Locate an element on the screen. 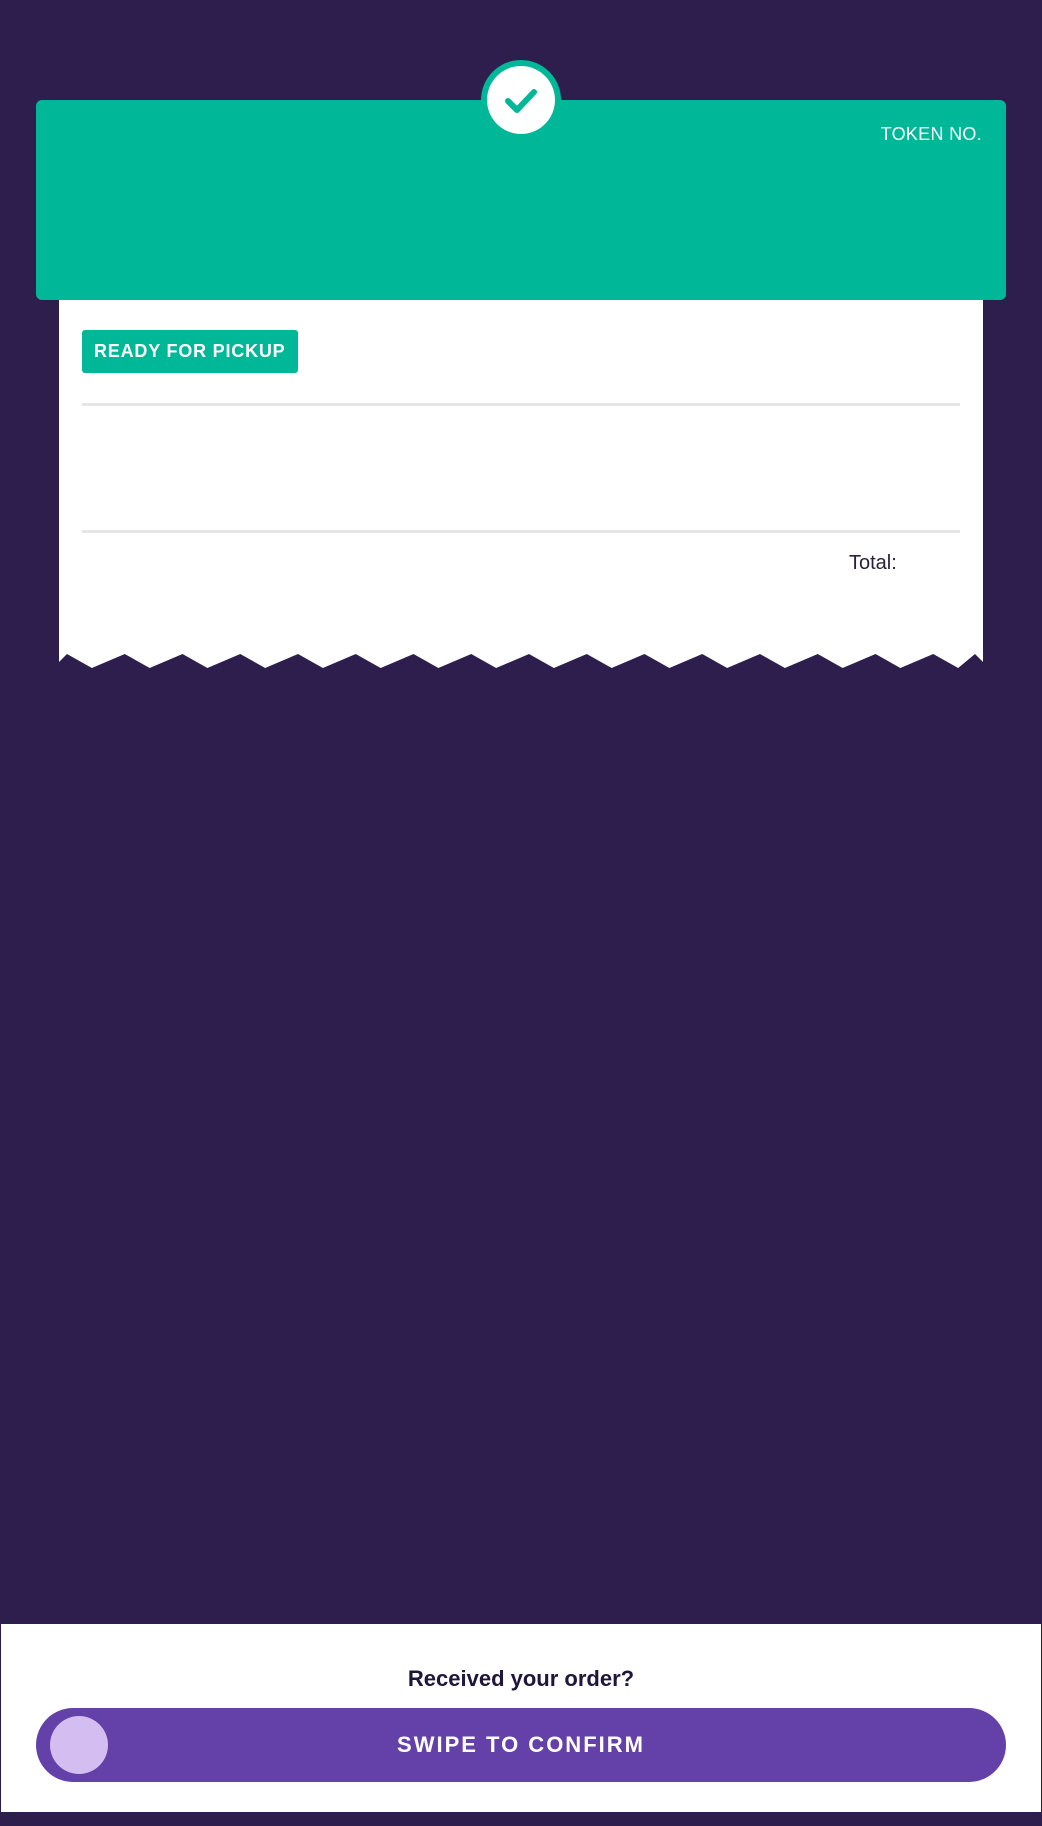 This screenshot has height=1826, width=1042. order-items-list is located at coordinates (521, 468).